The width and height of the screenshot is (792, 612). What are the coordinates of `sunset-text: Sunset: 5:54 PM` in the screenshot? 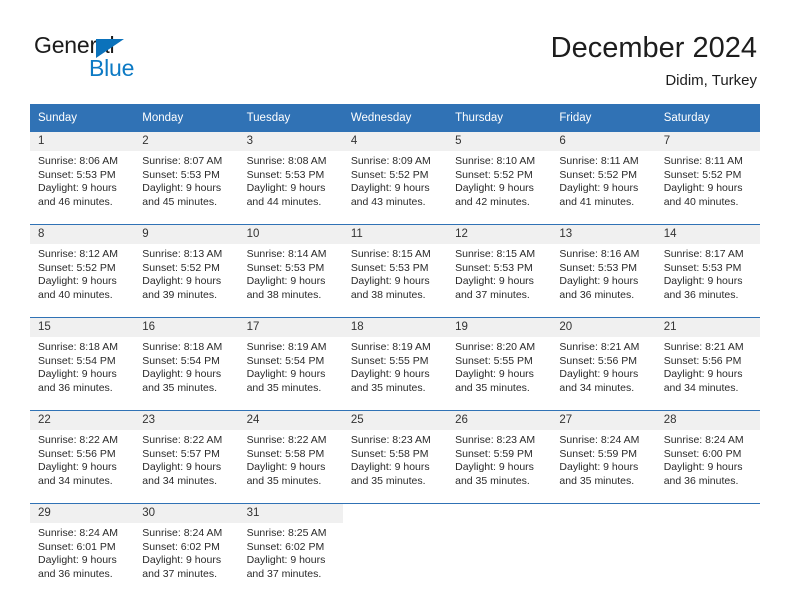 It's located at (181, 360).